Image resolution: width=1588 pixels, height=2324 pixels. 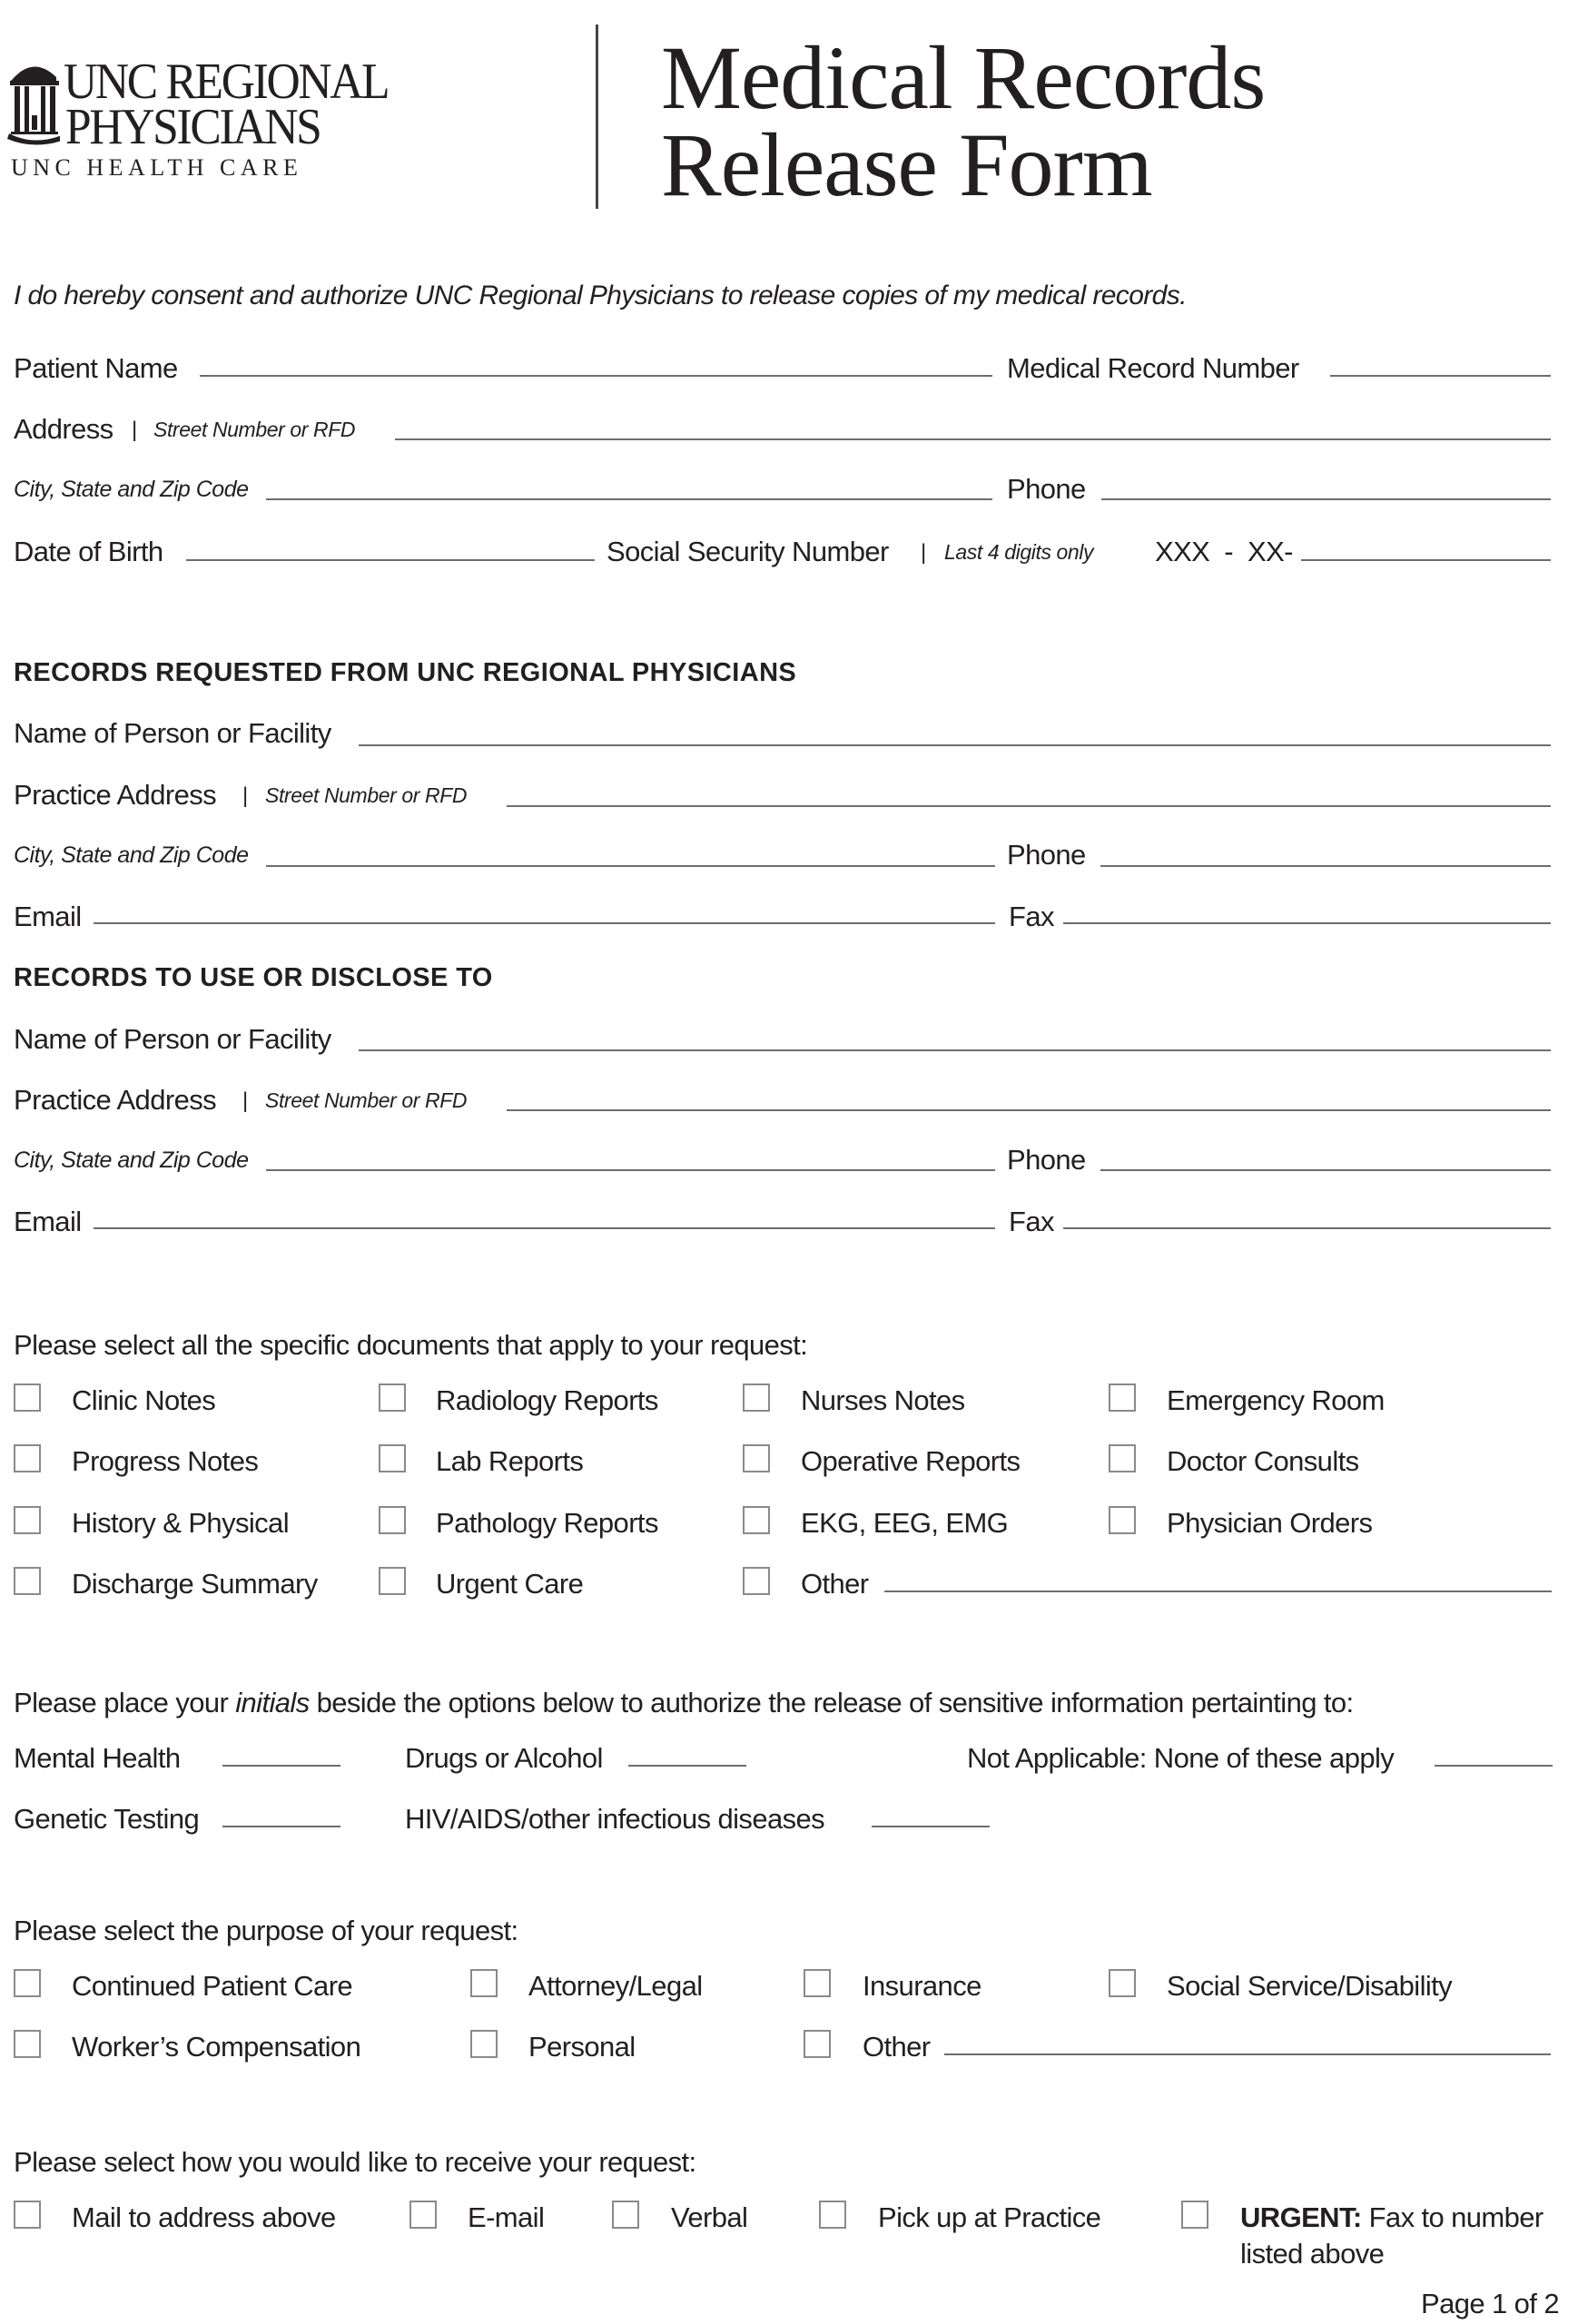 What do you see at coordinates (253, 977) in the screenshot?
I see `disclose-to-heading: RECORDS TO USE OR DISCLOSE TO` at bounding box center [253, 977].